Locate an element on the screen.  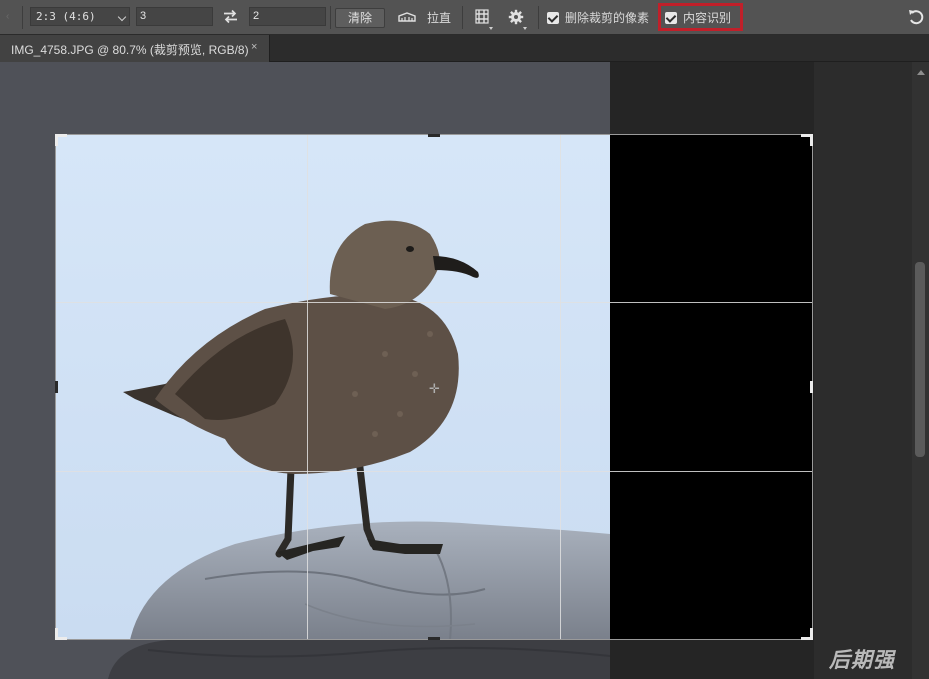
watermark: 后期强 is located at coordinates (862, 660).